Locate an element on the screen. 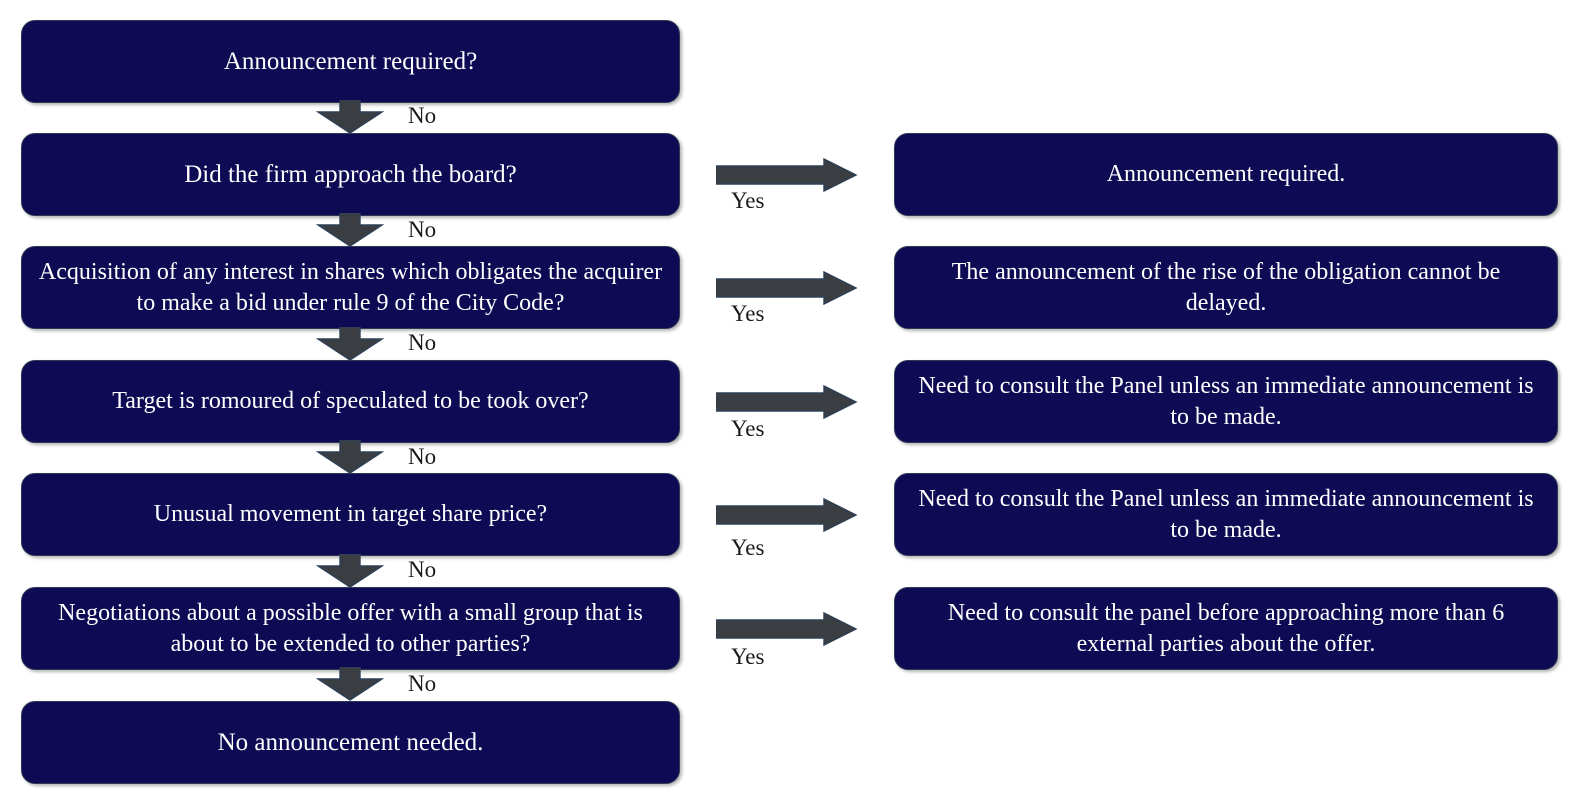 The image size is (1576, 802). edge-label-yes-5: Yes is located at coordinates (748, 656).